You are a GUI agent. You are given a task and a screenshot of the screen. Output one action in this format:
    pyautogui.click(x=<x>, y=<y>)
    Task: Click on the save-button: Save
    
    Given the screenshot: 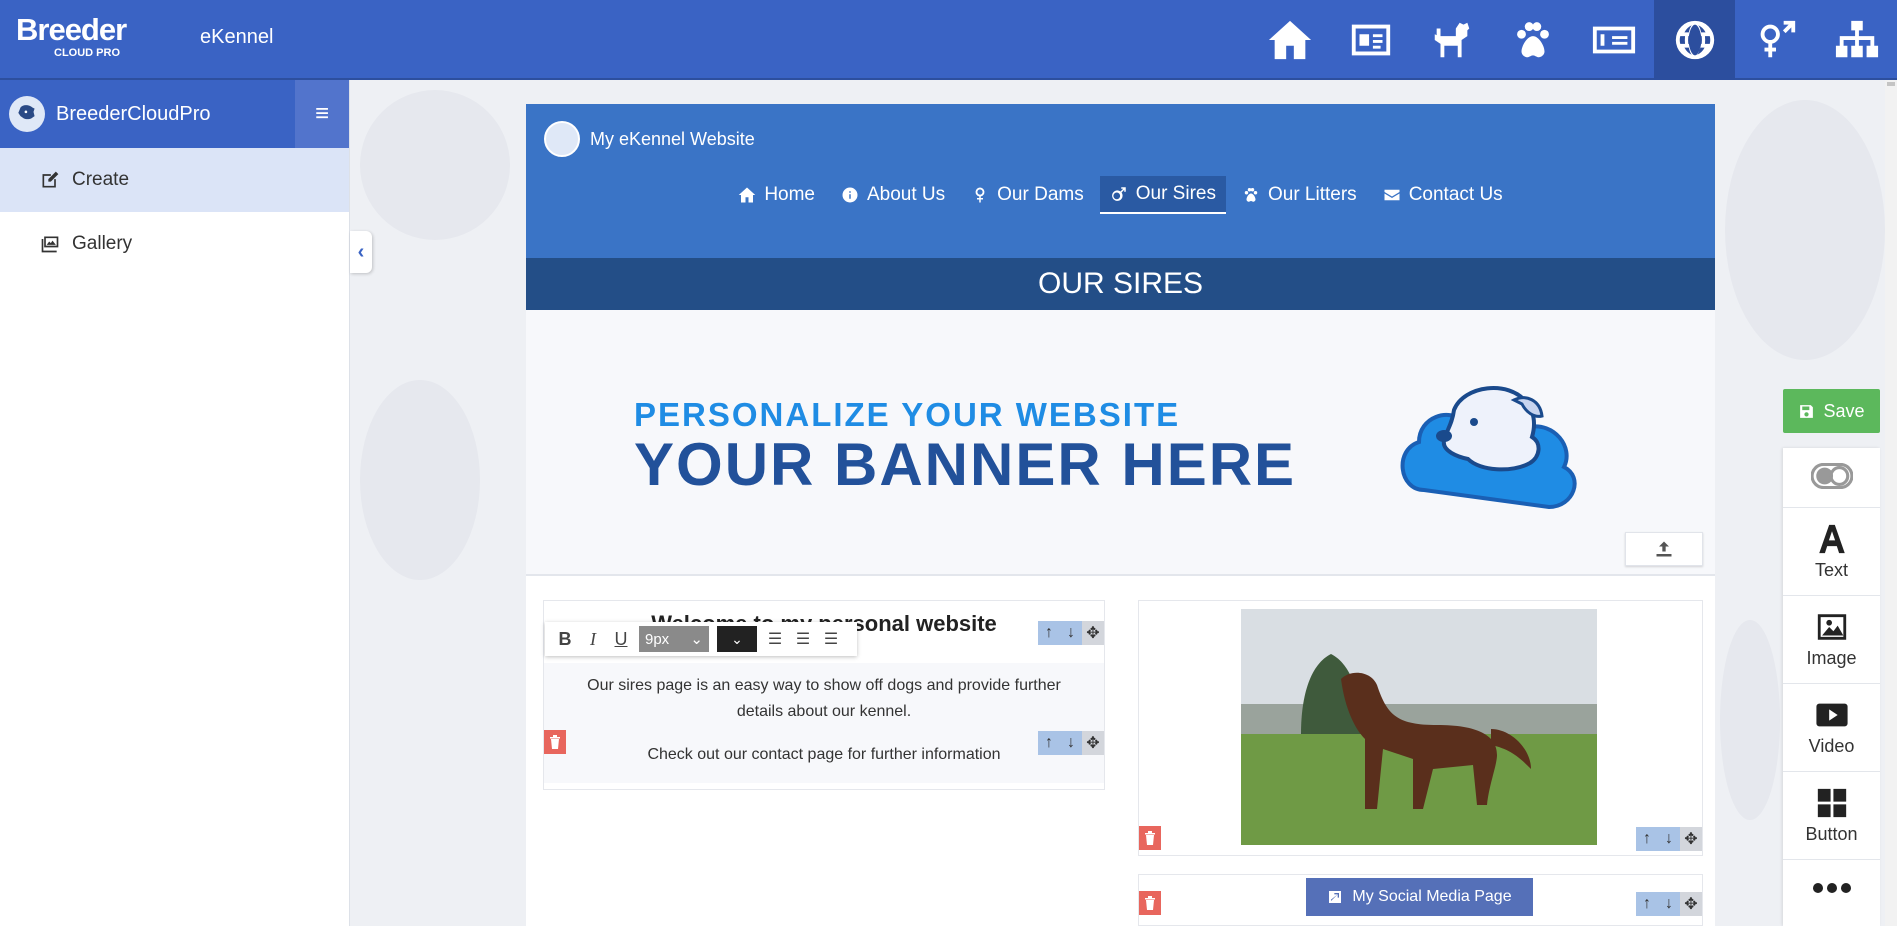 What is the action you would take?
    pyautogui.click(x=1831, y=411)
    